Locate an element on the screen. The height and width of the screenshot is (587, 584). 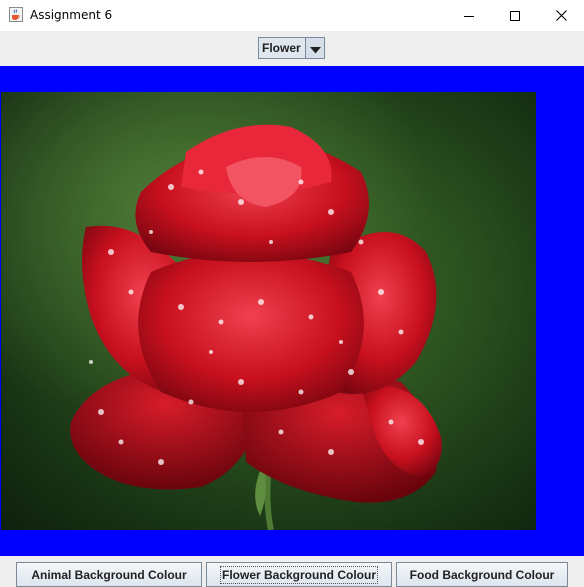
minimize-icon is located at coordinates (469, 15).